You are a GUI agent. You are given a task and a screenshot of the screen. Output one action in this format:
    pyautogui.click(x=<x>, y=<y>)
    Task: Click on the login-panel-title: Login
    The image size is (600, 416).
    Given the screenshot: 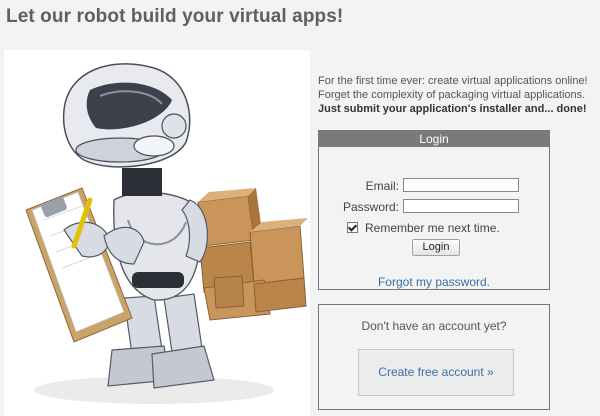 What is the action you would take?
    pyautogui.click(x=434, y=139)
    